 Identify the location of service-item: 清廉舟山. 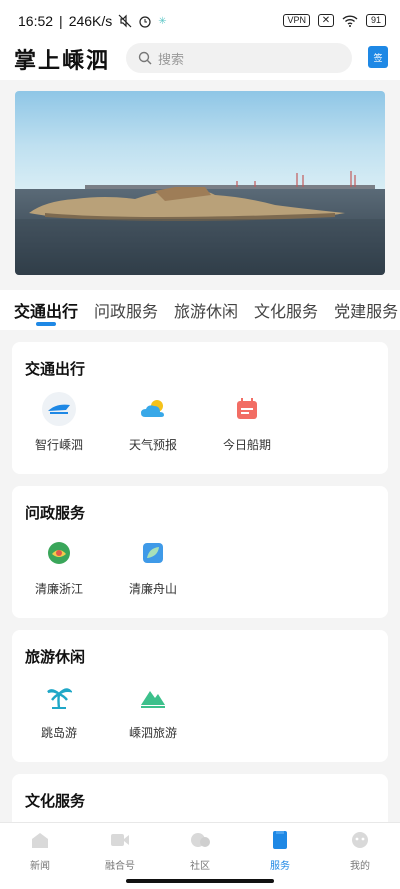
(153, 566).